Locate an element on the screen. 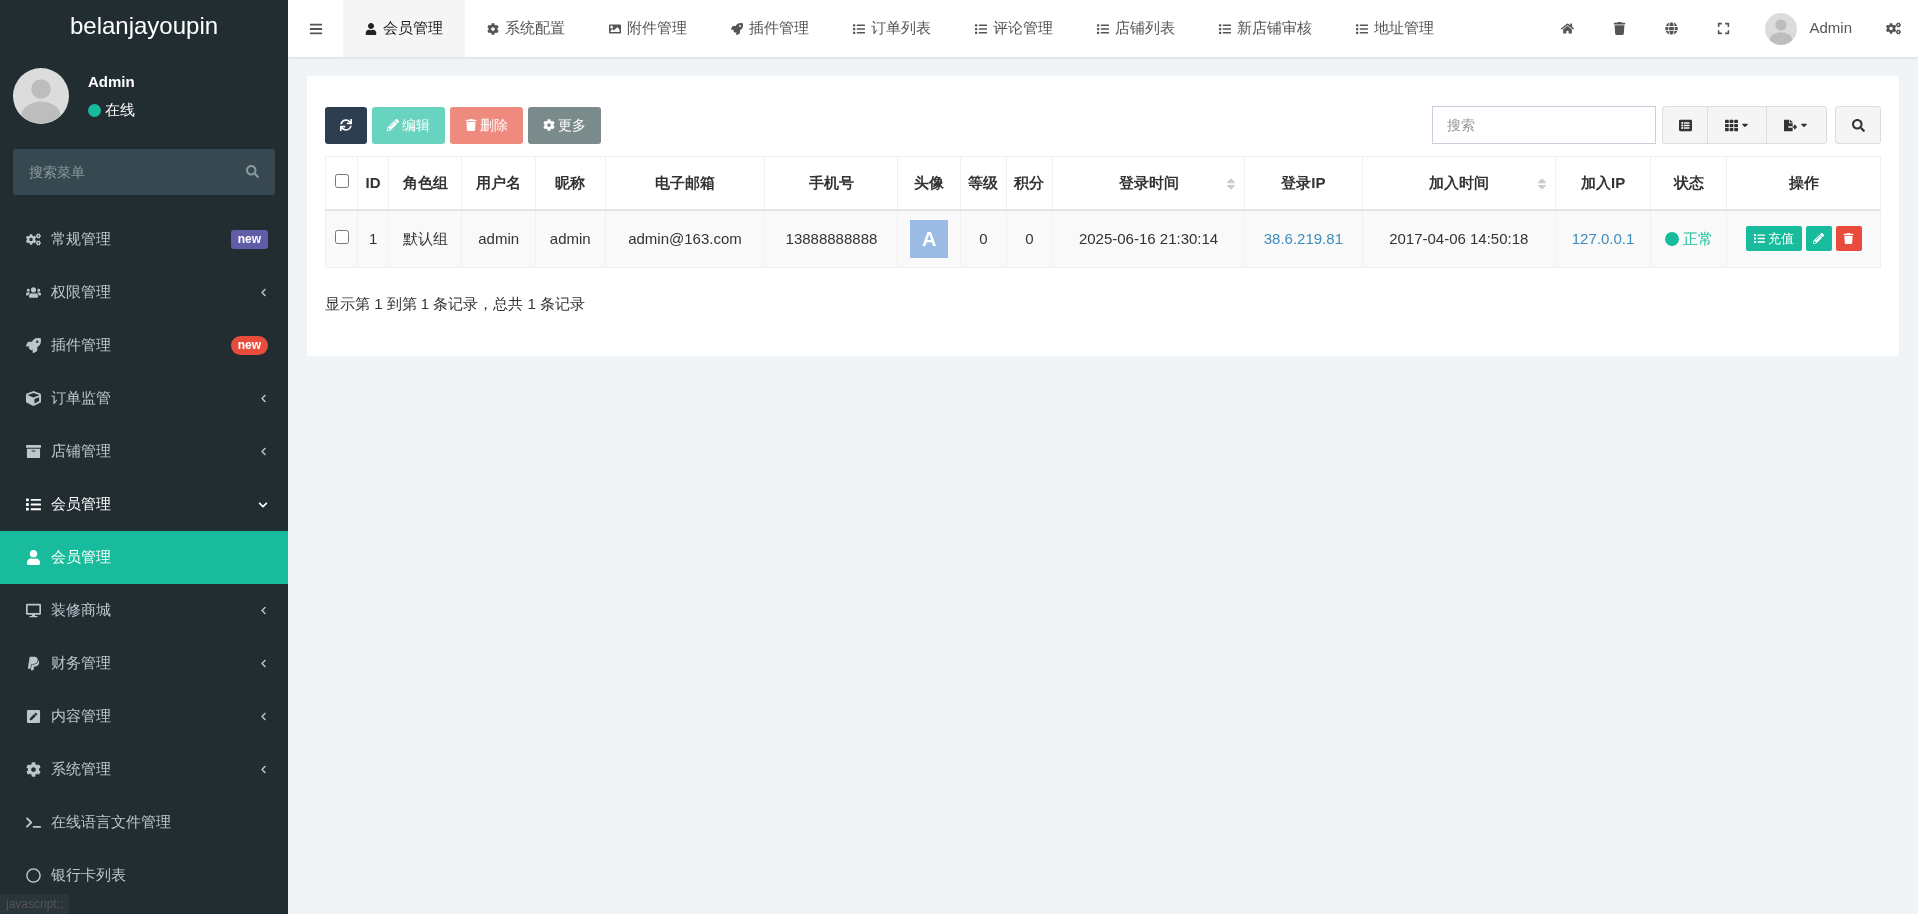 The image size is (1918, 914). menu-item: 插件管理 new is located at coordinates (144, 345).